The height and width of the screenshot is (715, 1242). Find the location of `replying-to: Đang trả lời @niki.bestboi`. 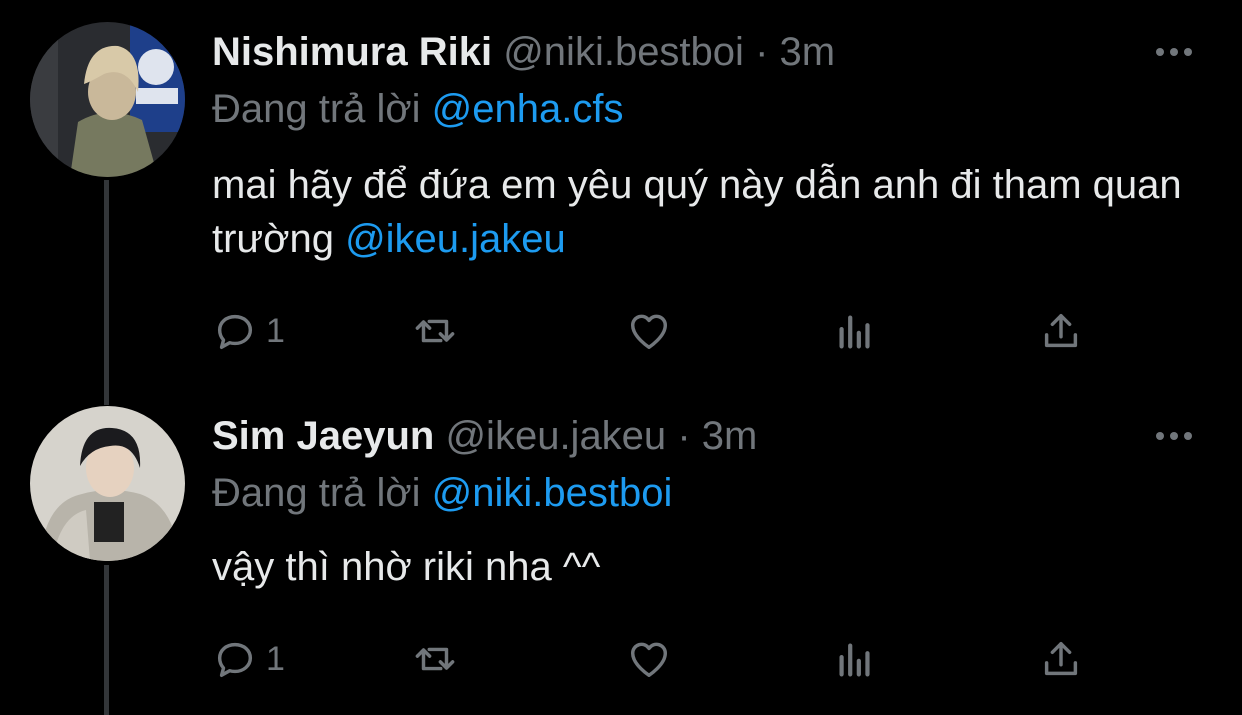

replying-to: Đang trả lời @niki.bestboi is located at coordinates (442, 493).